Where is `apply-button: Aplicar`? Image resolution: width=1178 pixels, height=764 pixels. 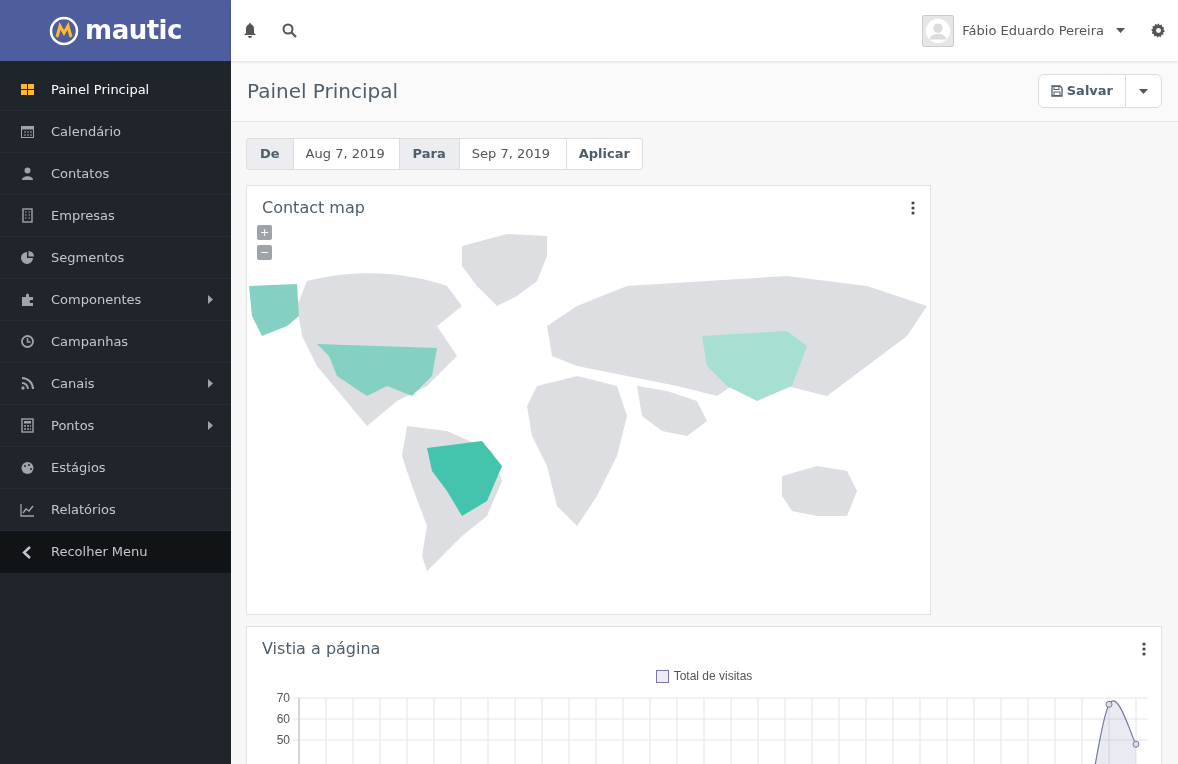 apply-button: Aplicar is located at coordinates (604, 154).